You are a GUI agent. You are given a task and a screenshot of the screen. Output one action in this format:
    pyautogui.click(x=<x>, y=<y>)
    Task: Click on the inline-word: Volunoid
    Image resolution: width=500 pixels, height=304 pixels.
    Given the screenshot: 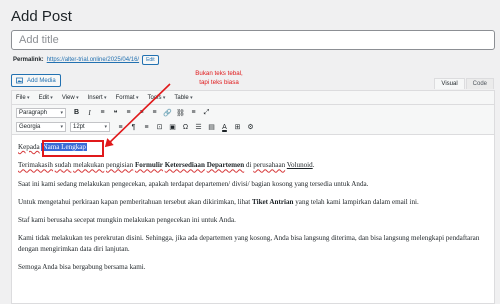 What is the action you would take?
    pyautogui.click(x=299, y=165)
    